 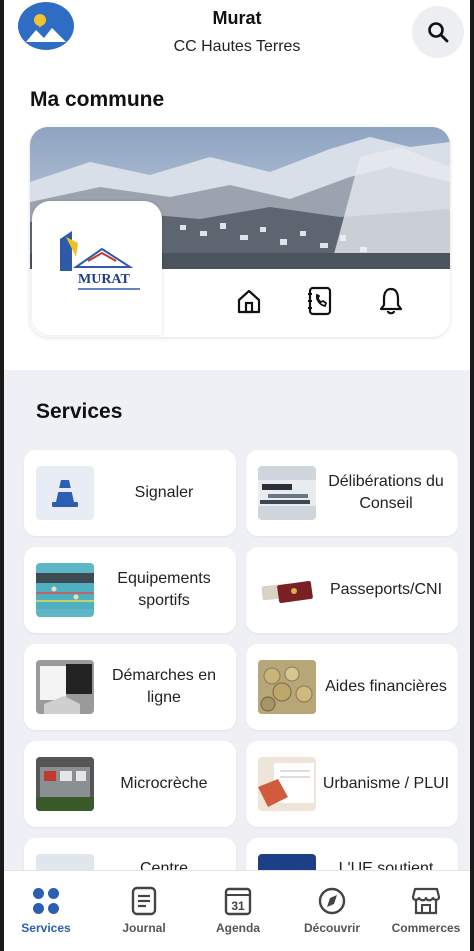 I want to click on service-tile-equipements: Equipements sportifs, so click(x=130, y=590).